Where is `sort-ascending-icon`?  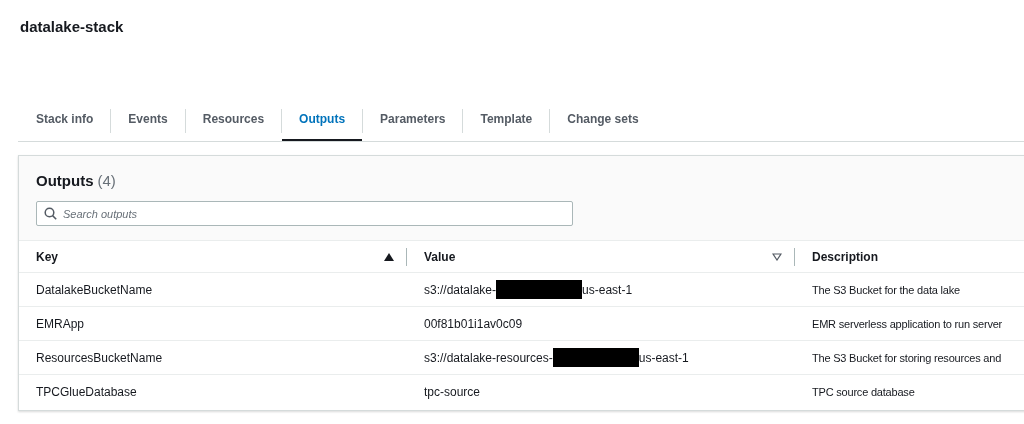
sort-ascending-icon is located at coordinates (389, 256).